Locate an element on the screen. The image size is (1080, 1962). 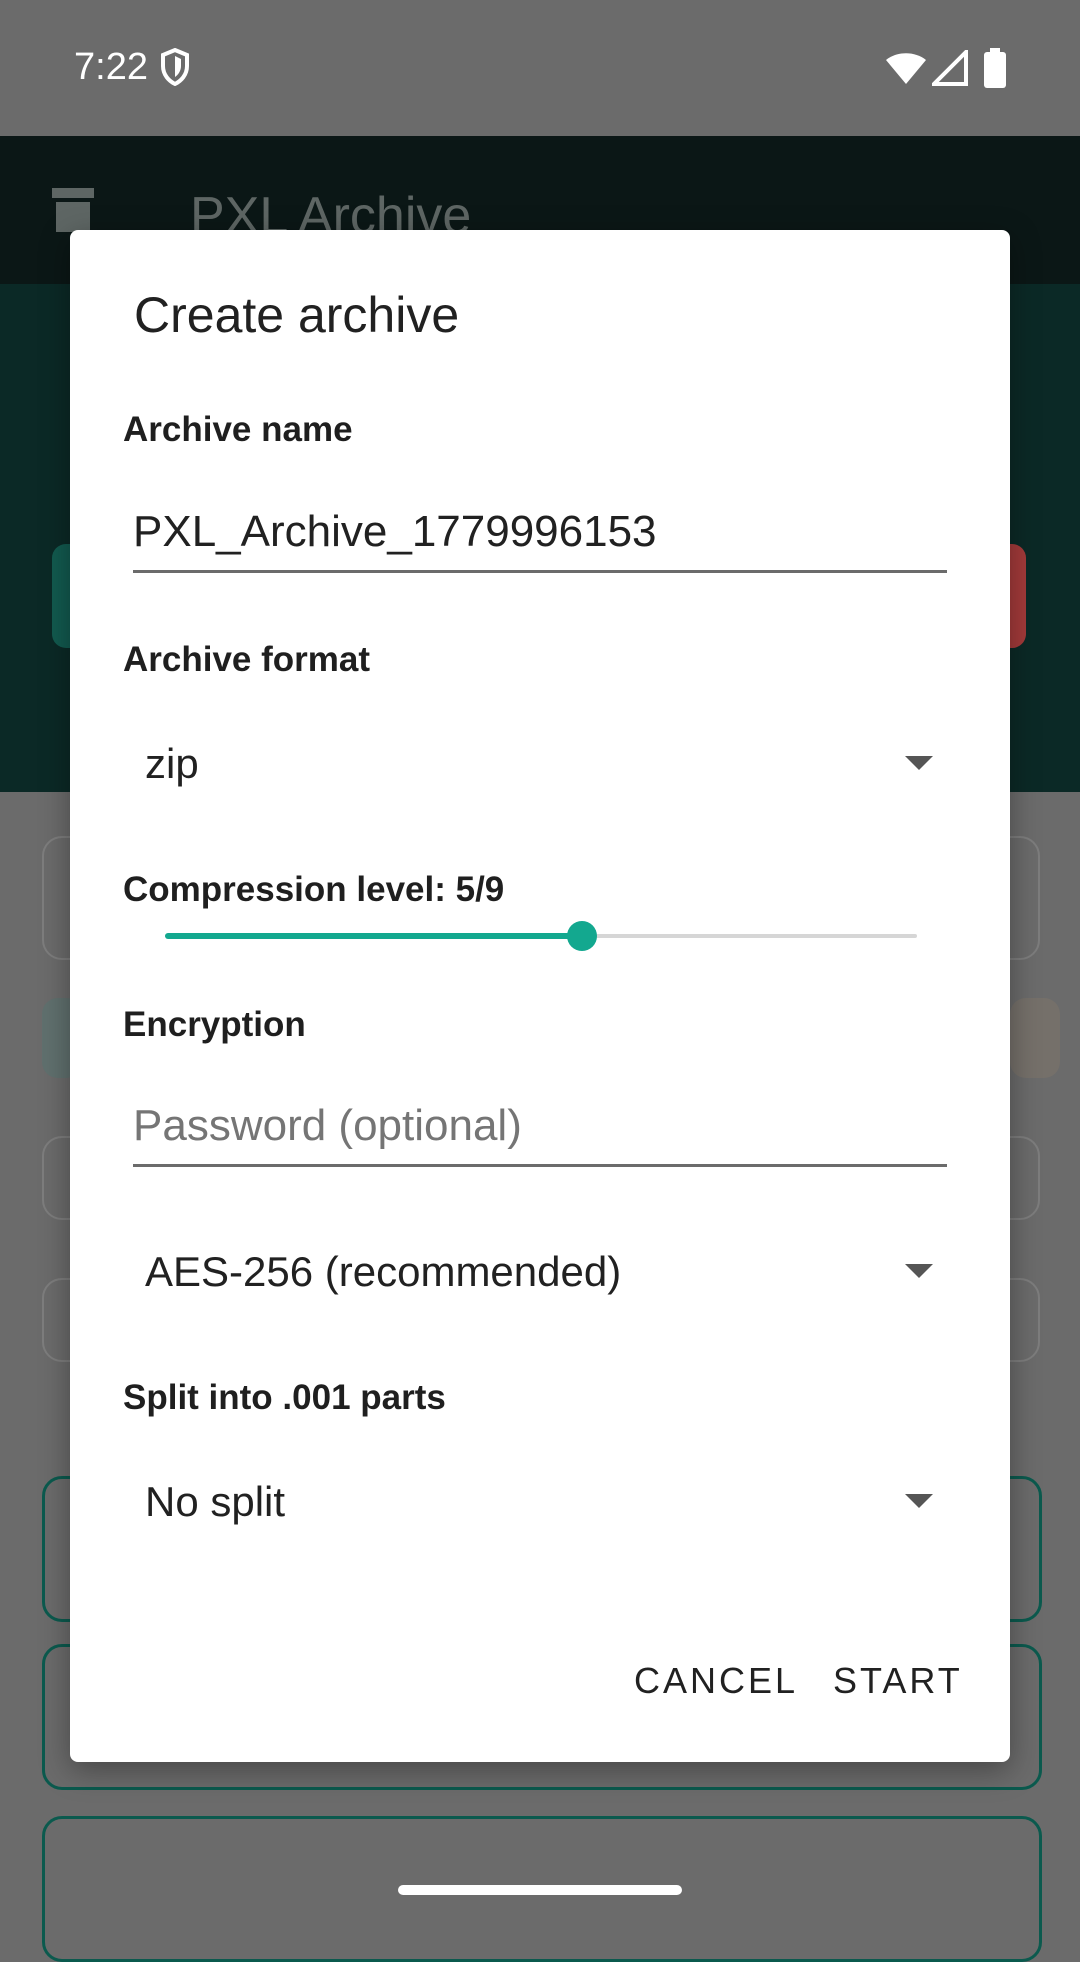
slider-fill is located at coordinates (374, 936).